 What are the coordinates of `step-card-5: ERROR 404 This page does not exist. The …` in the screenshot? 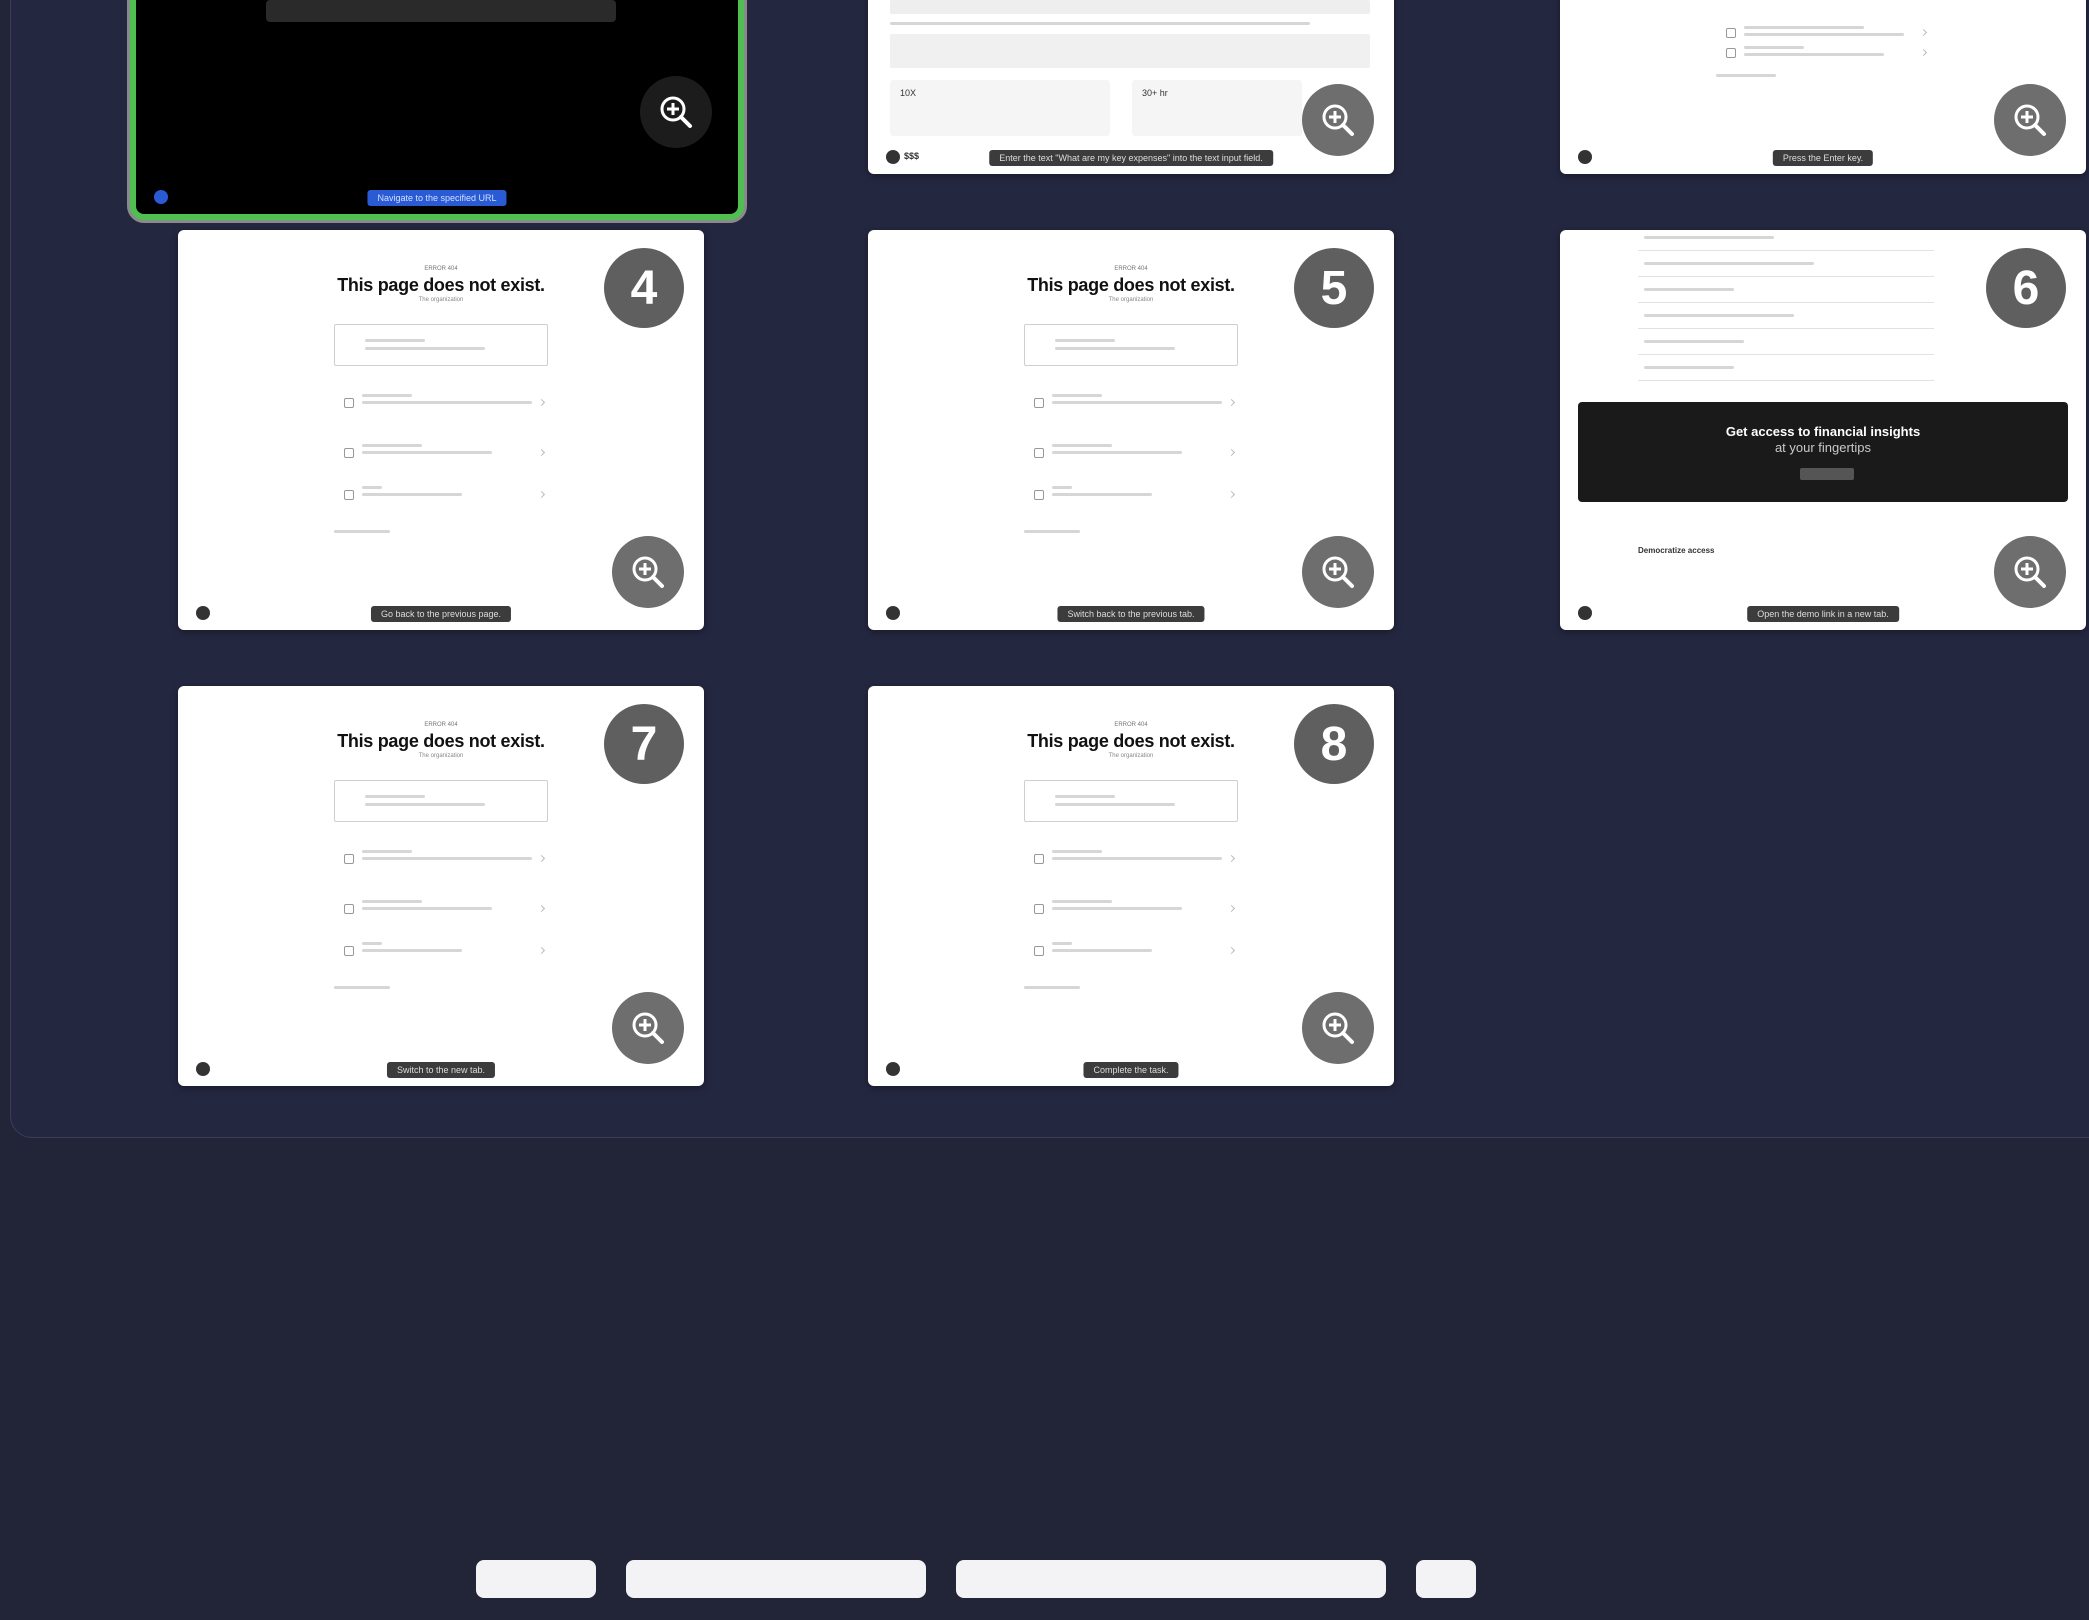 It's located at (1131, 430).